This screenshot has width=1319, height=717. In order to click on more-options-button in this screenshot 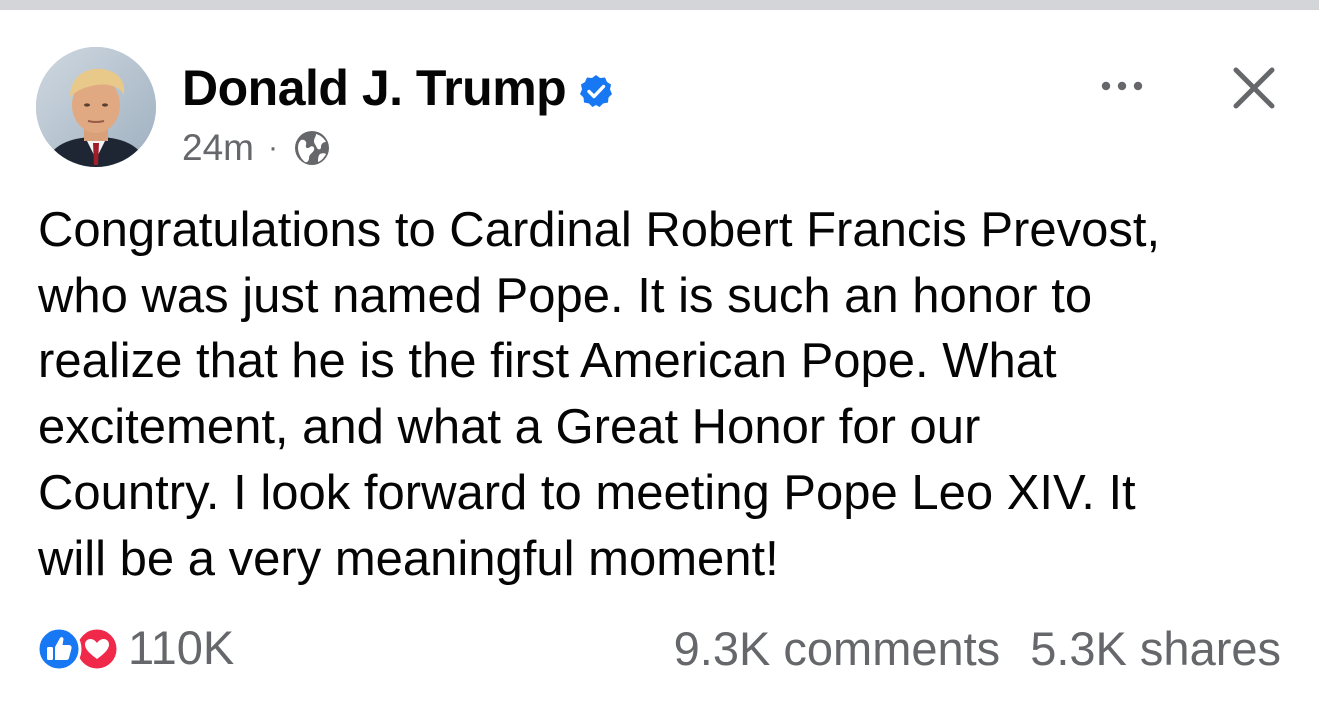, I will do `click(1122, 86)`.